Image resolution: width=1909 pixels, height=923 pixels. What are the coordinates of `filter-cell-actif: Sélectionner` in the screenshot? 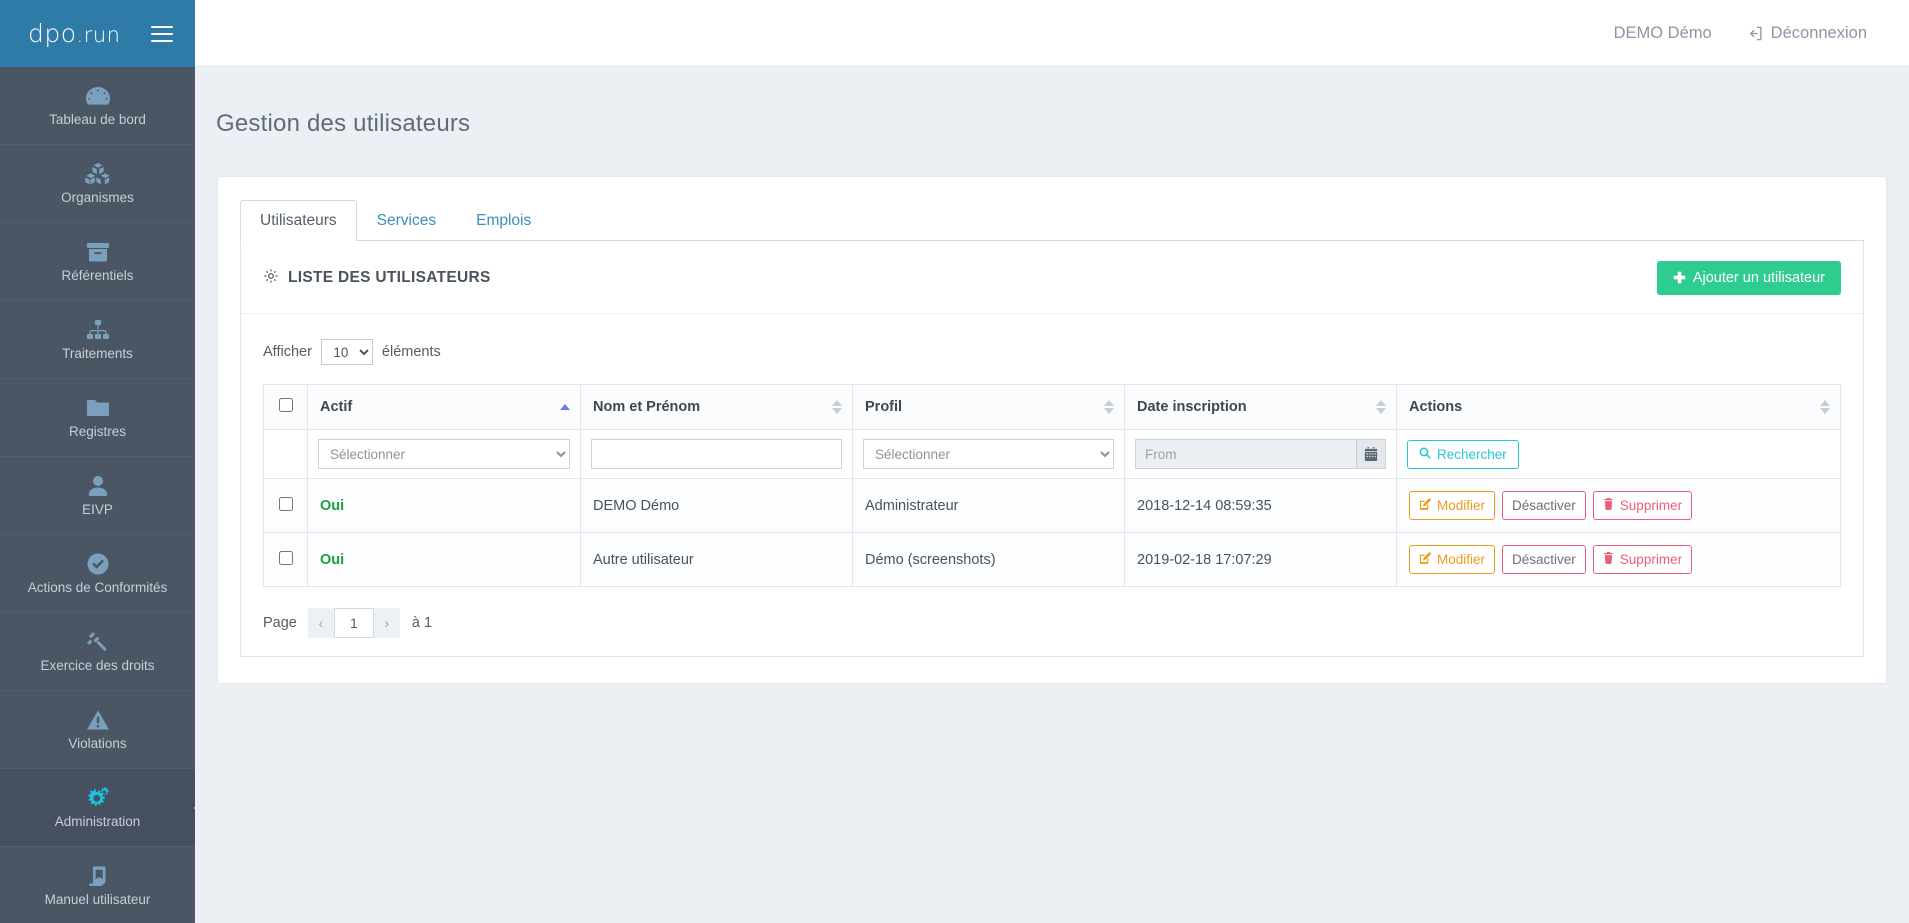 It's located at (444, 454).